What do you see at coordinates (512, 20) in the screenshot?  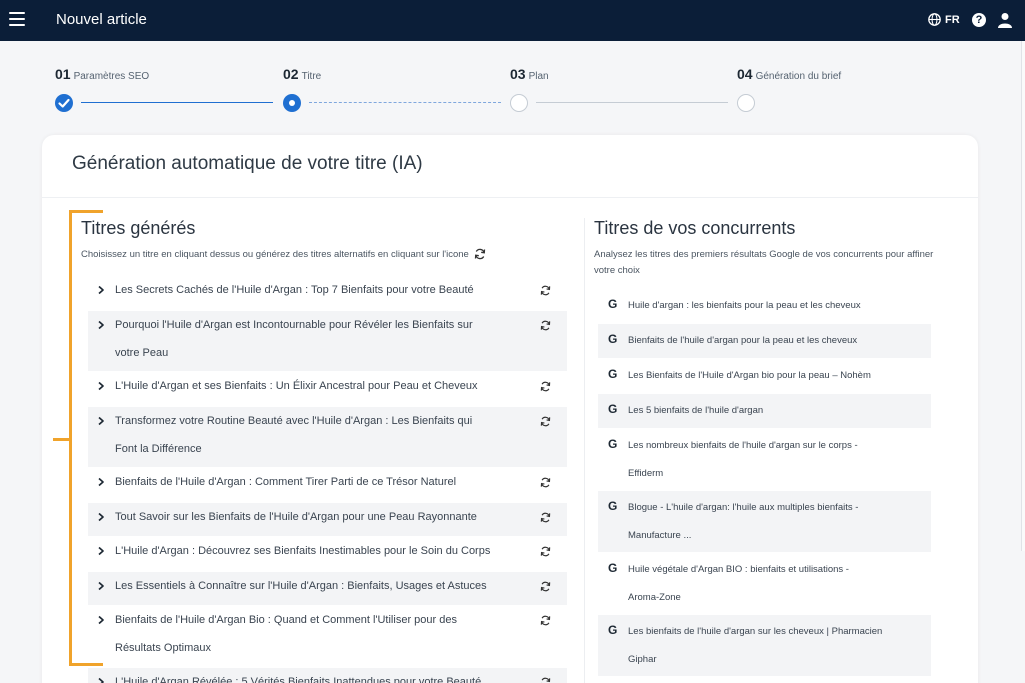 I see `top-bar: Nouvel article FR ?` at bounding box center [512, 20].